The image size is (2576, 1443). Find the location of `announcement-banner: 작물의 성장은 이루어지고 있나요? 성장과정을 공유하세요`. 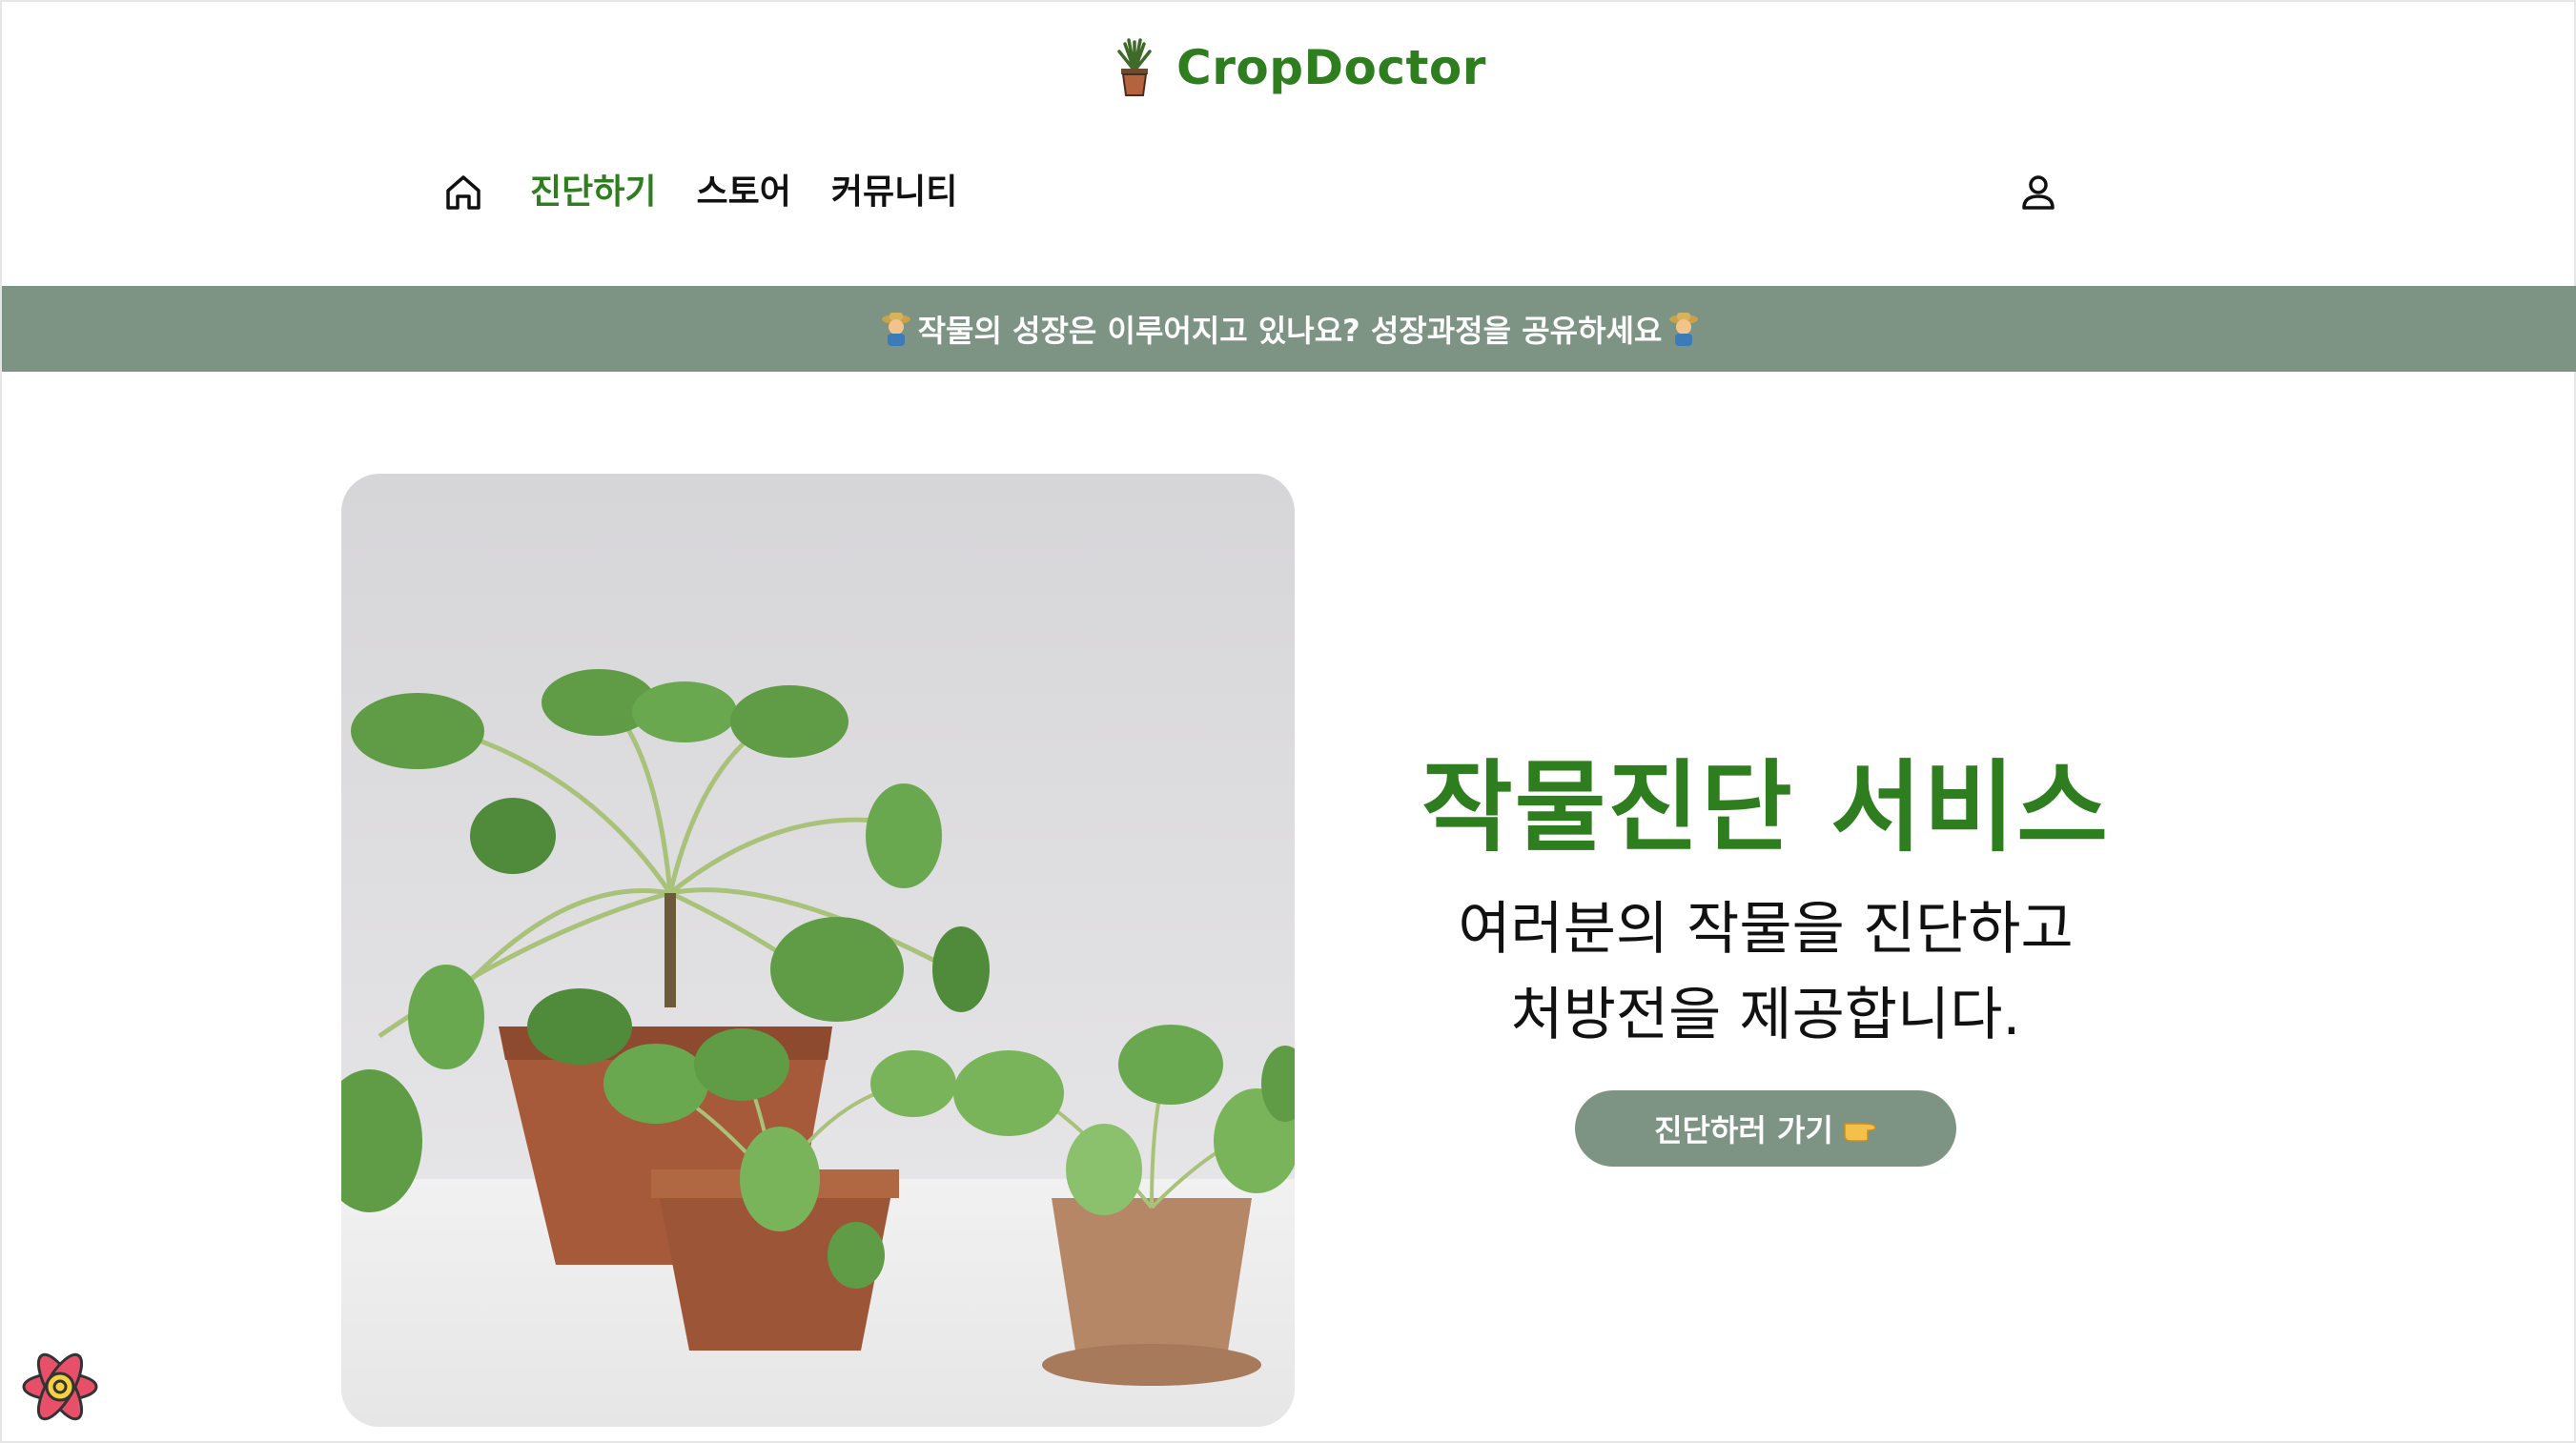

announcement-banner: 작물의 성장은 이루어지고 있나요? 성장과정을 공유하세요 is located at coordinates (1289, 329).